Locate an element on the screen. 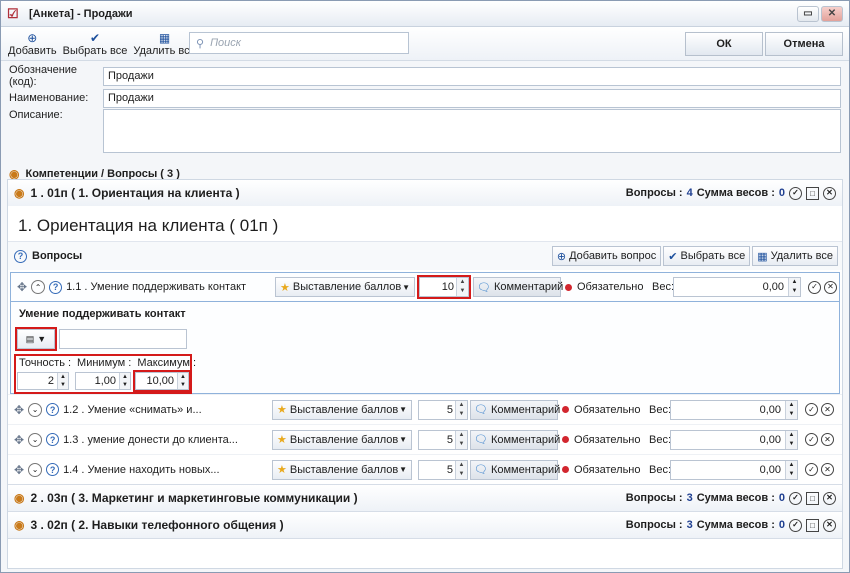 The width and height of the screenshot is (850, 573). restore-button: ▭ is located at coordinates (808, 13).